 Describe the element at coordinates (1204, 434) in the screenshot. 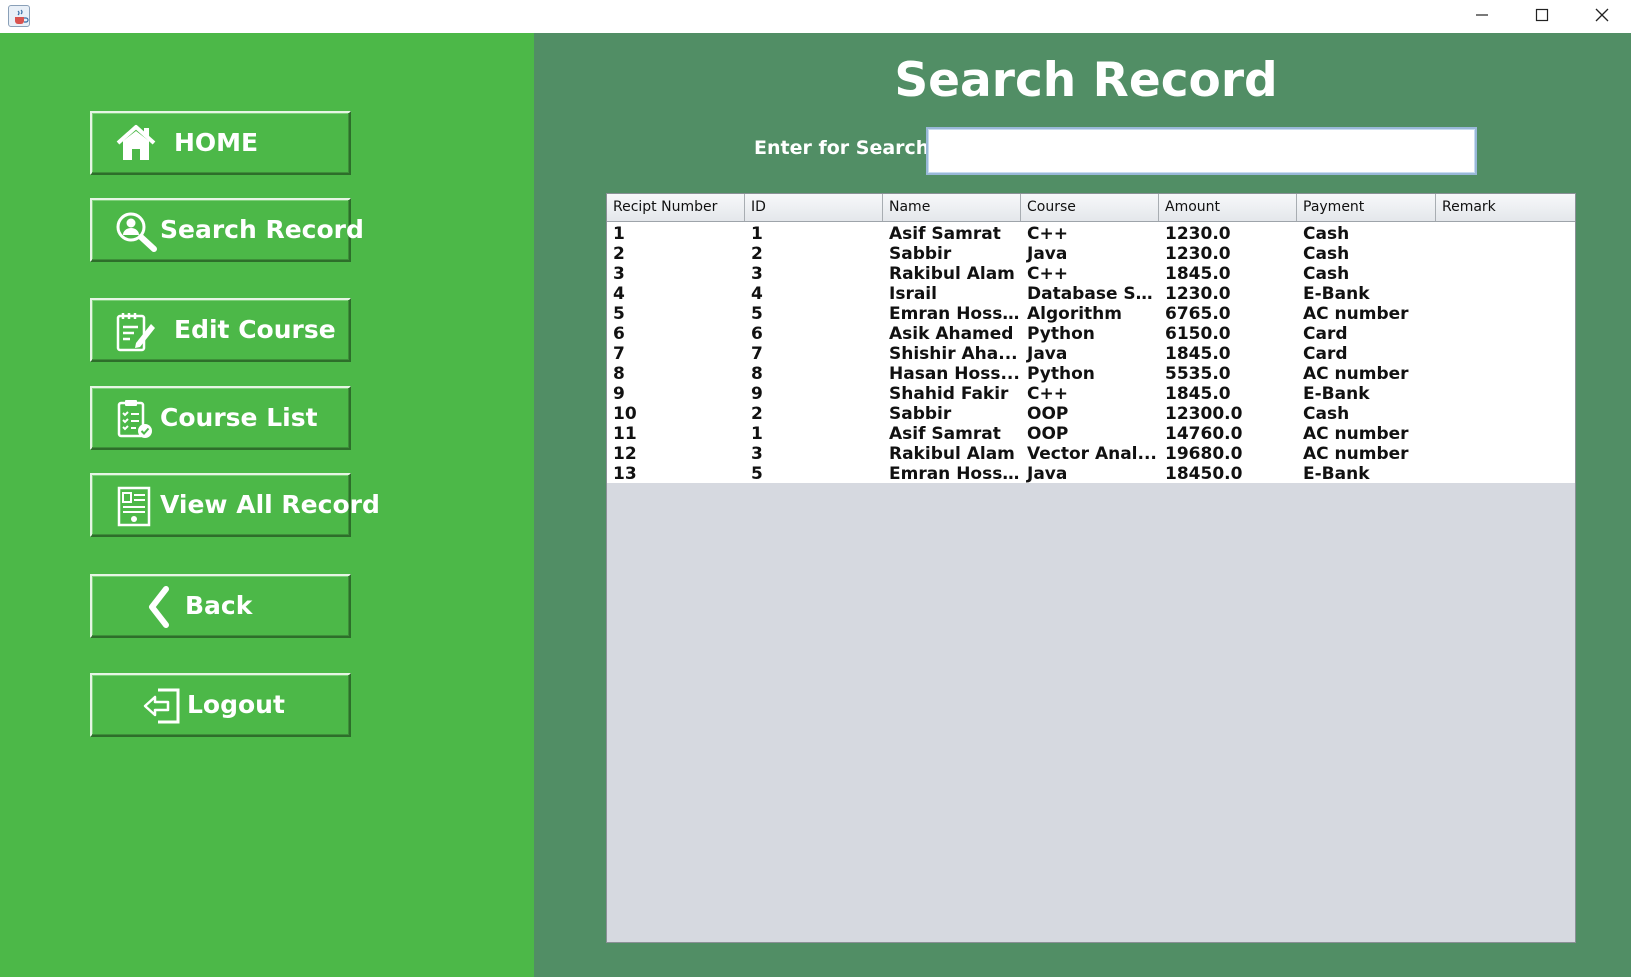

I see `cell-amount: 14760.0` at that location.